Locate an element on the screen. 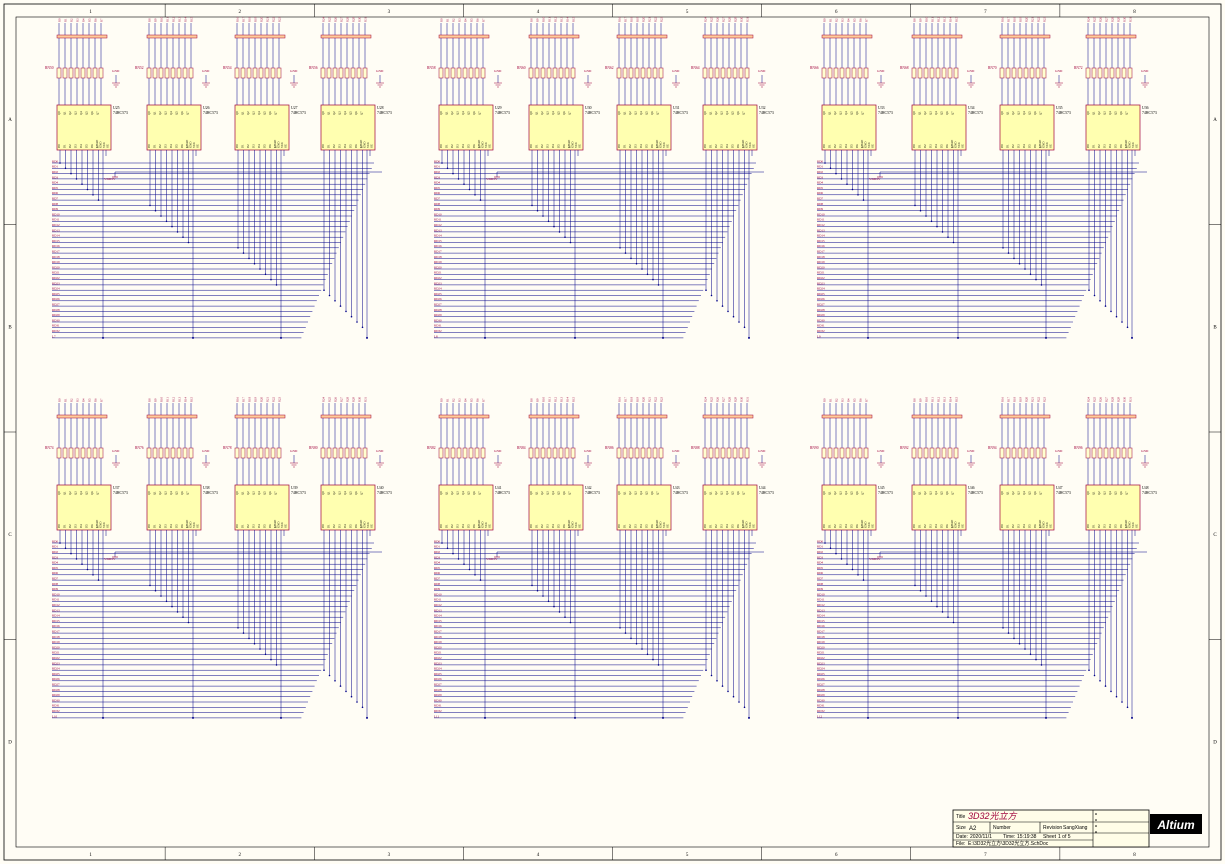 The image size is (1225, 864). net-label: RD1 is located at coordinates (437, 547).